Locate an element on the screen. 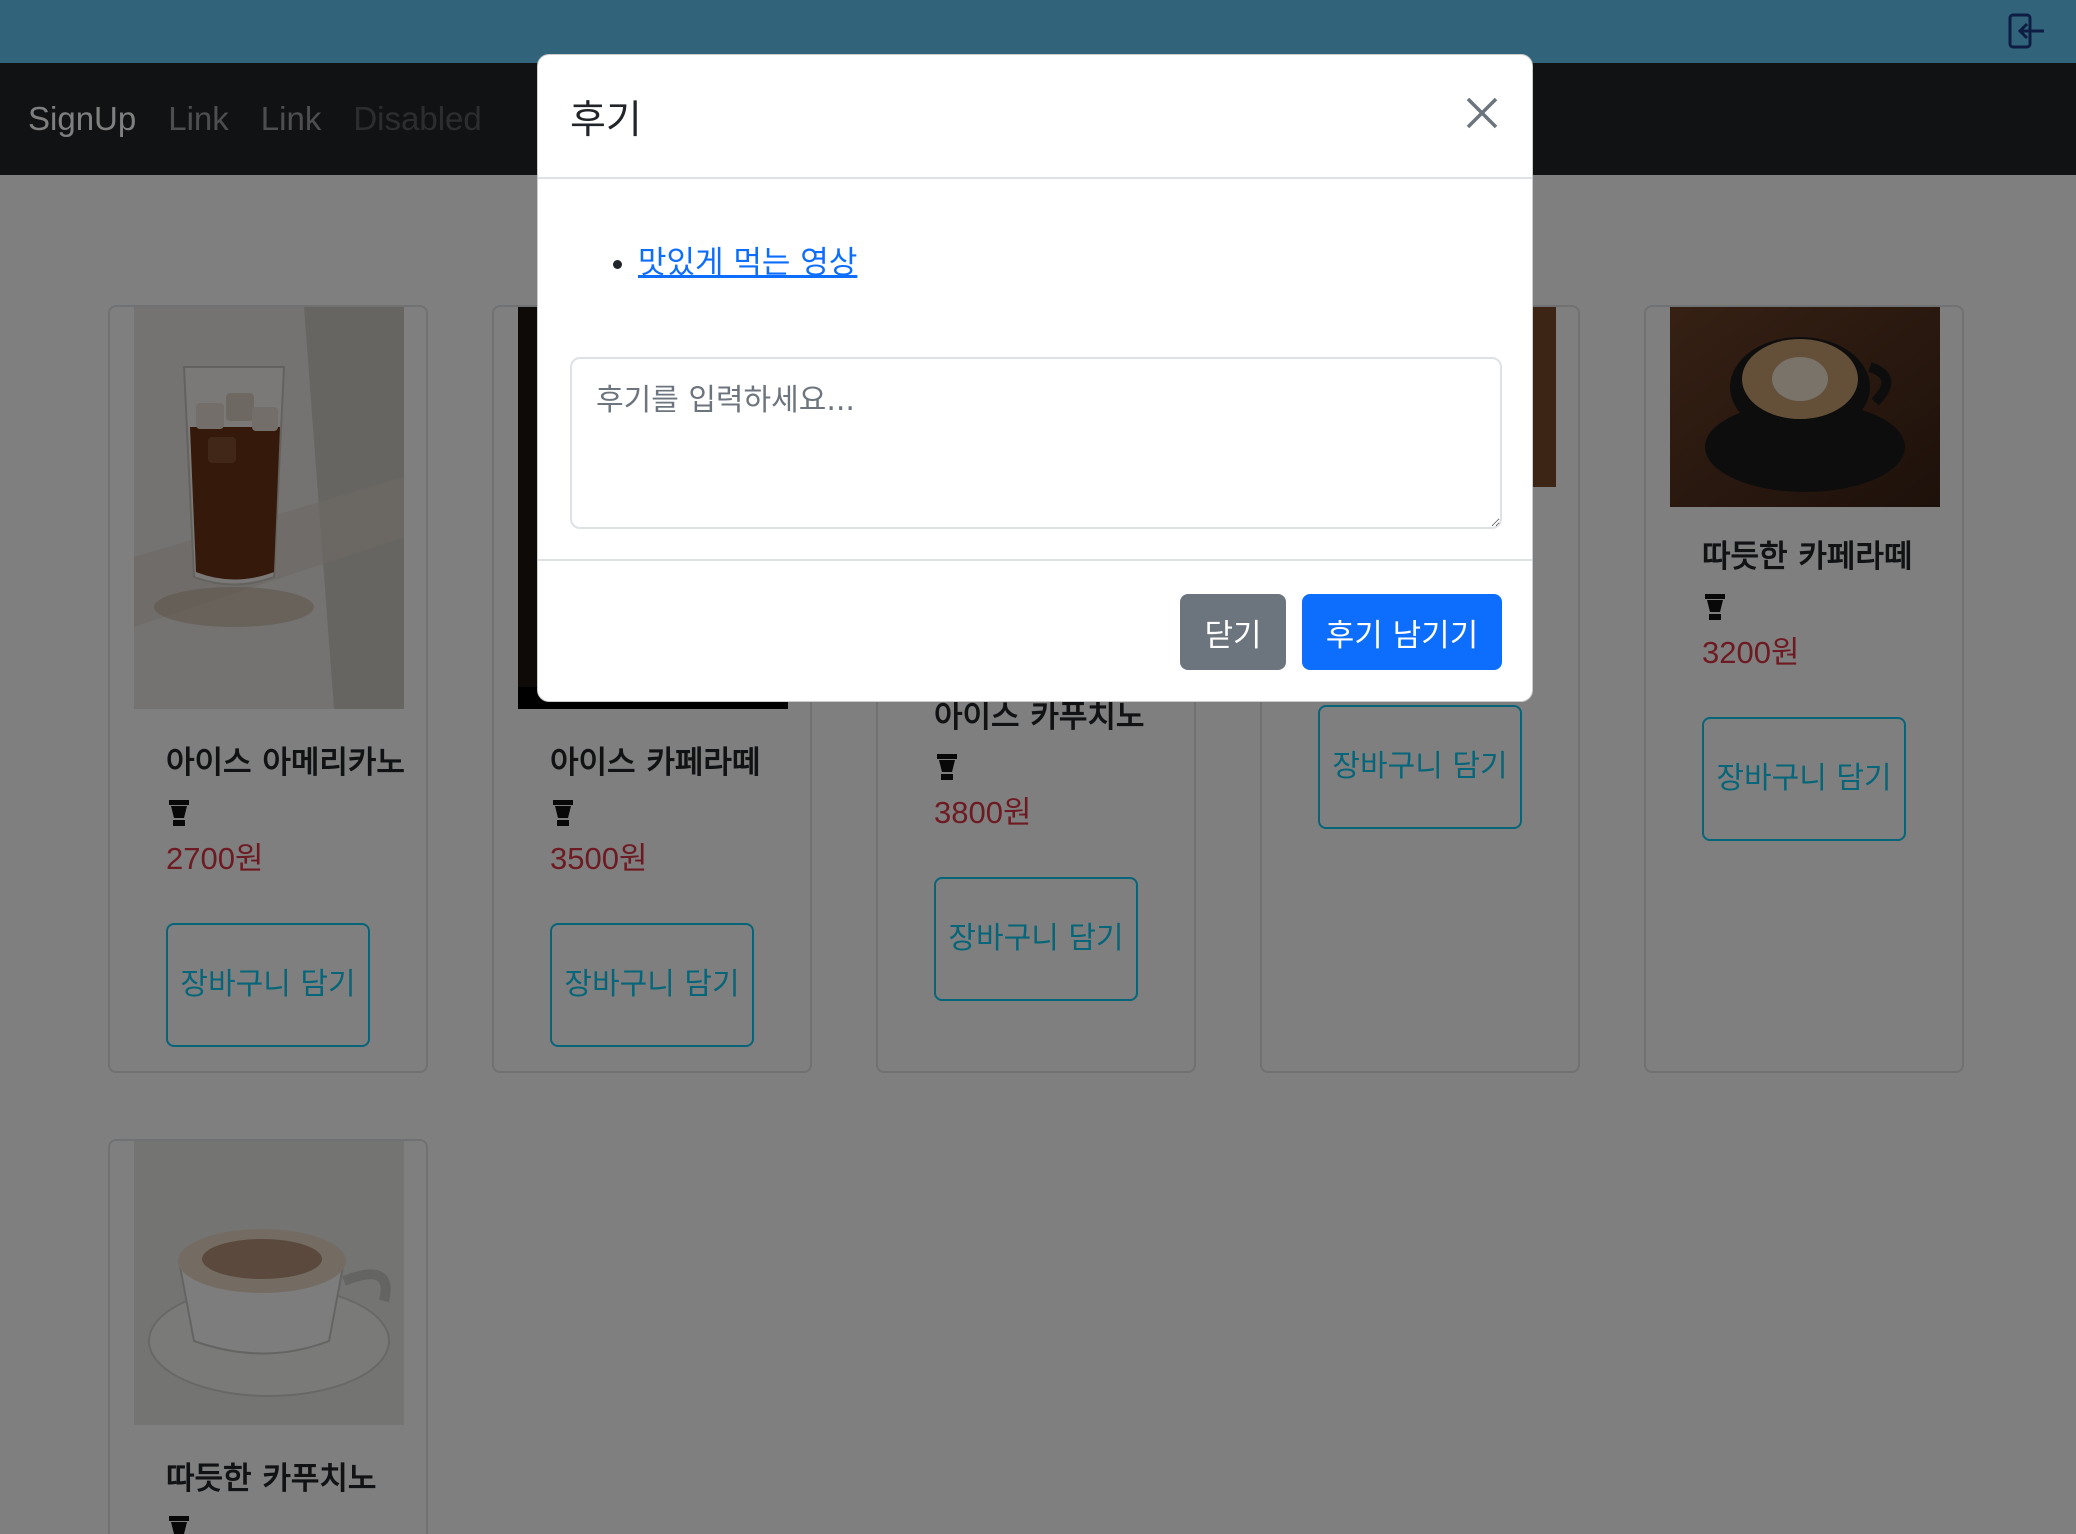 This screenshot has height=1534, width=2076. modal-body: 맛있게 먹는 영상 is located at coordinates (1035, 369).